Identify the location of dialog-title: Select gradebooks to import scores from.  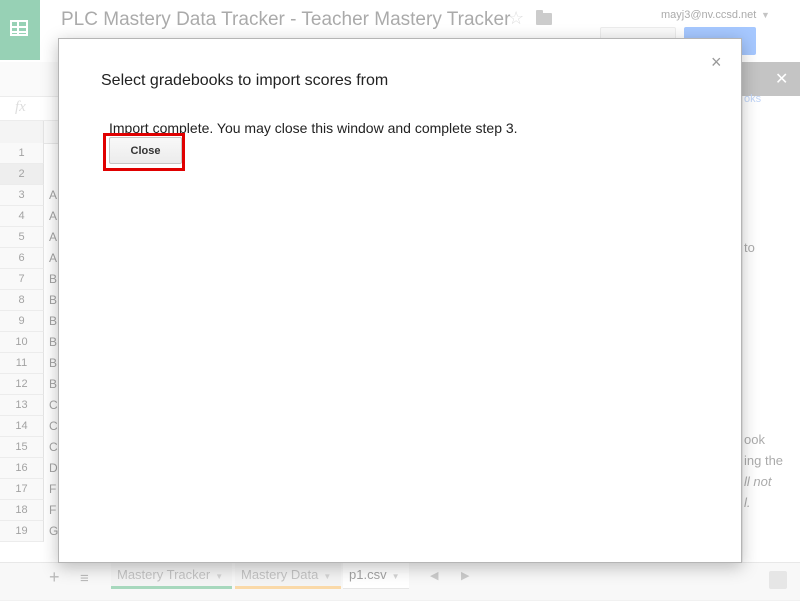
(245, 80).